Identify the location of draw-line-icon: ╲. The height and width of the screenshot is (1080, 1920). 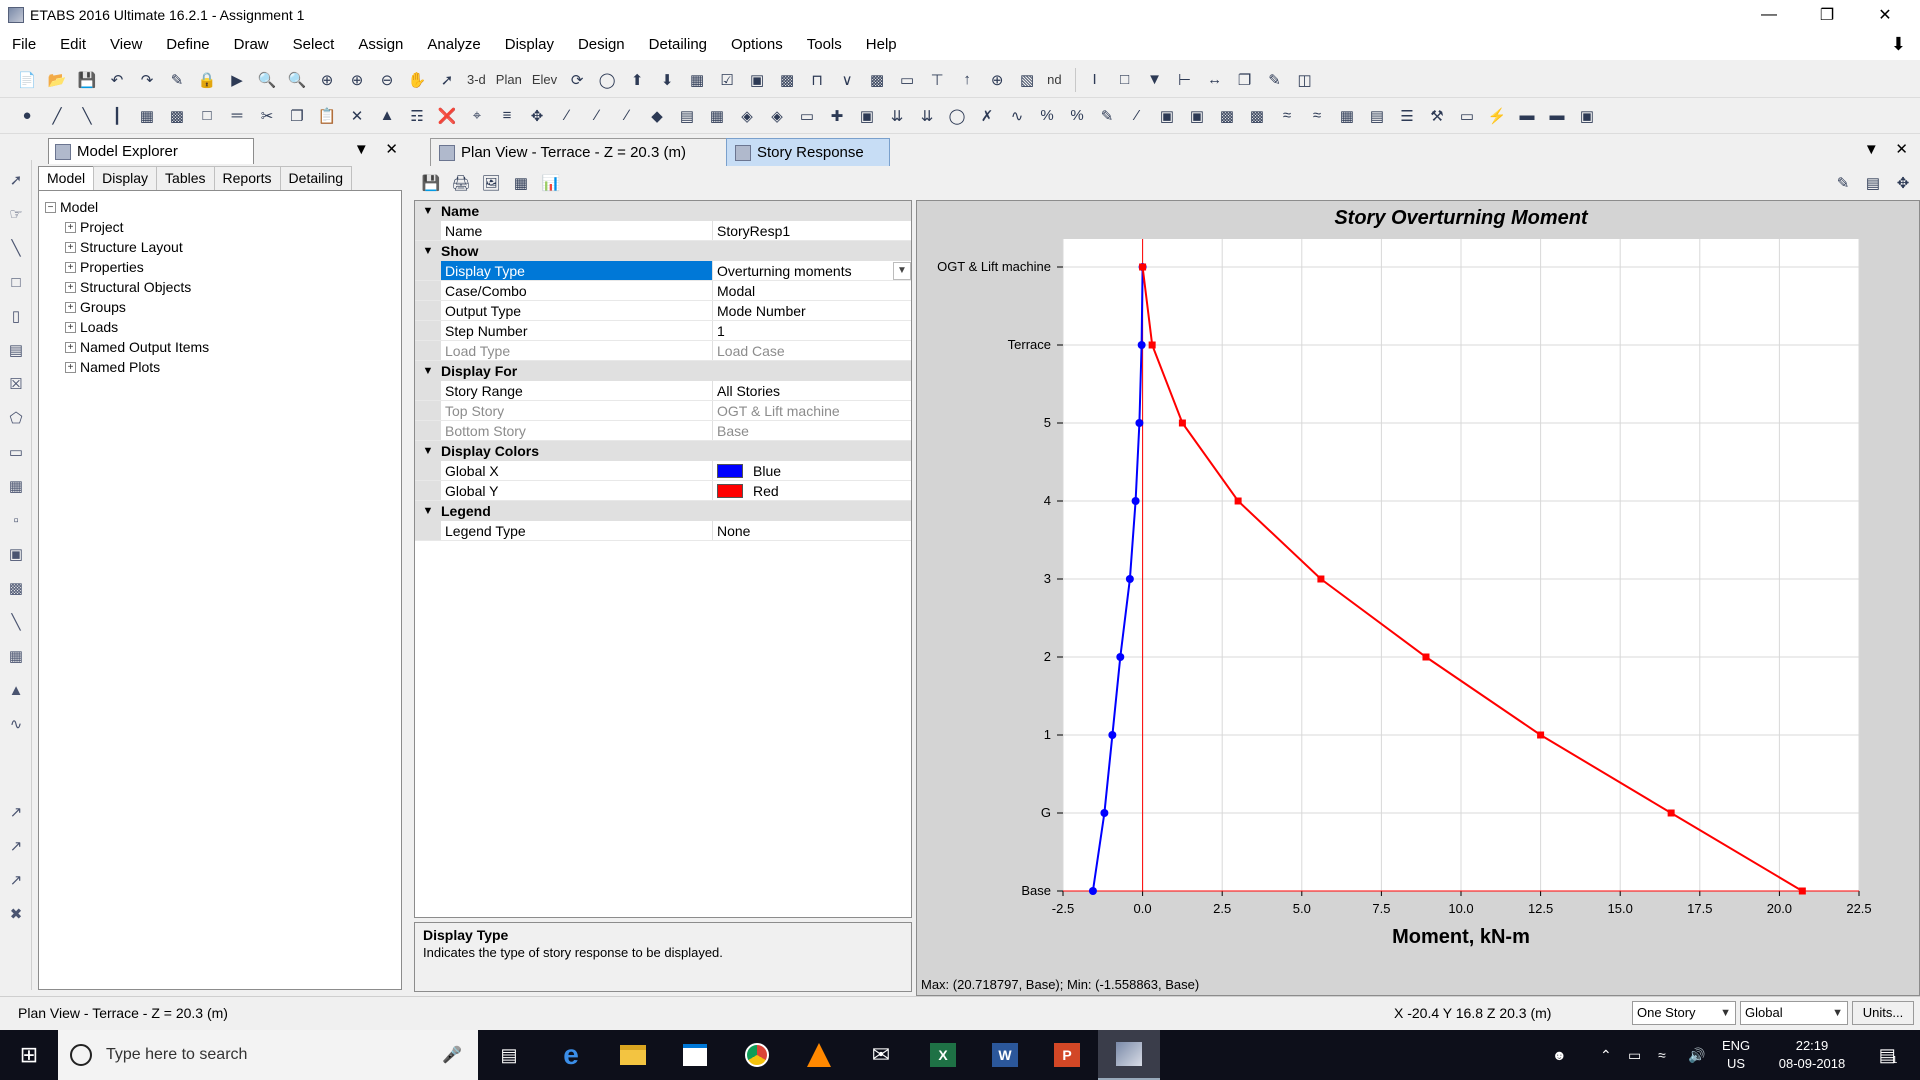
(16, 248).